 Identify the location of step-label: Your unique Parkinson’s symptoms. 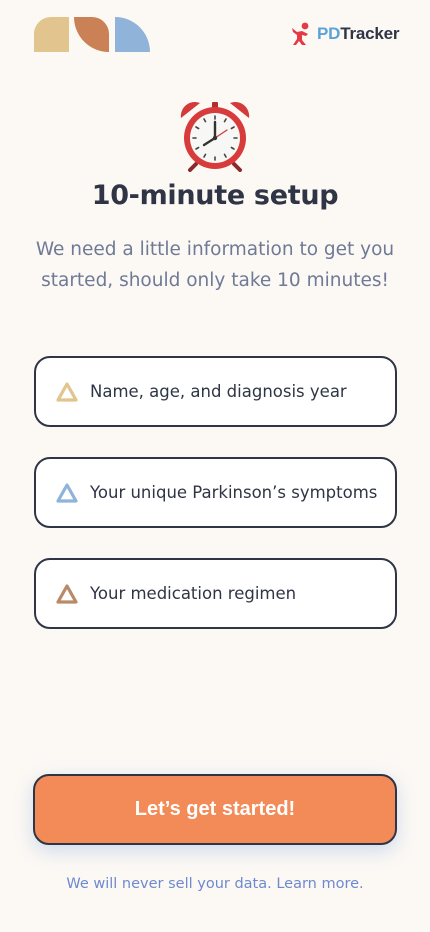
(234, 492).